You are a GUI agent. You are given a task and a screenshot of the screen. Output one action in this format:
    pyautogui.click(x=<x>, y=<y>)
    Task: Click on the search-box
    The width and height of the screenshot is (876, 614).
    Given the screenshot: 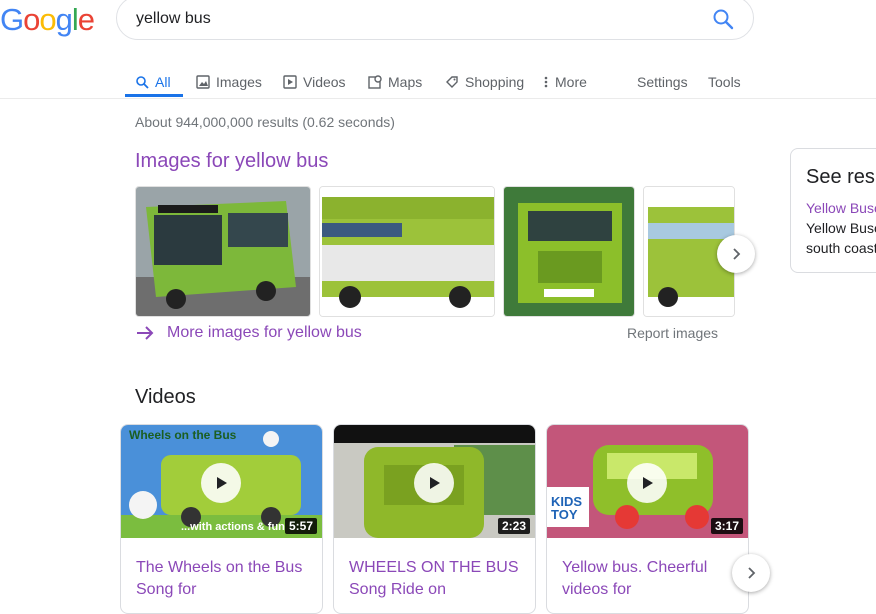 What is the action you would take?
    pyautogui.click(x=435, y=20)
    